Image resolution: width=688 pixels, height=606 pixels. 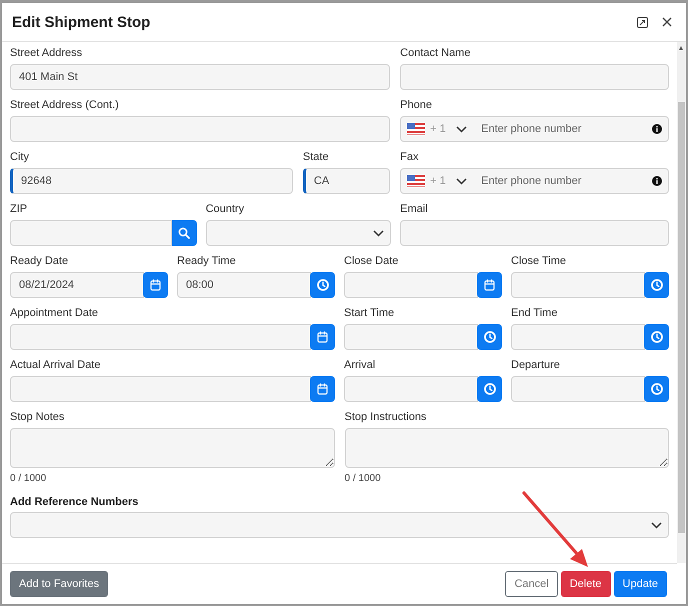 What do you see at coordinates (386, 417) in the screenshot?
I see `field-label: Stop Instructions` at bounding box center [386, 417].